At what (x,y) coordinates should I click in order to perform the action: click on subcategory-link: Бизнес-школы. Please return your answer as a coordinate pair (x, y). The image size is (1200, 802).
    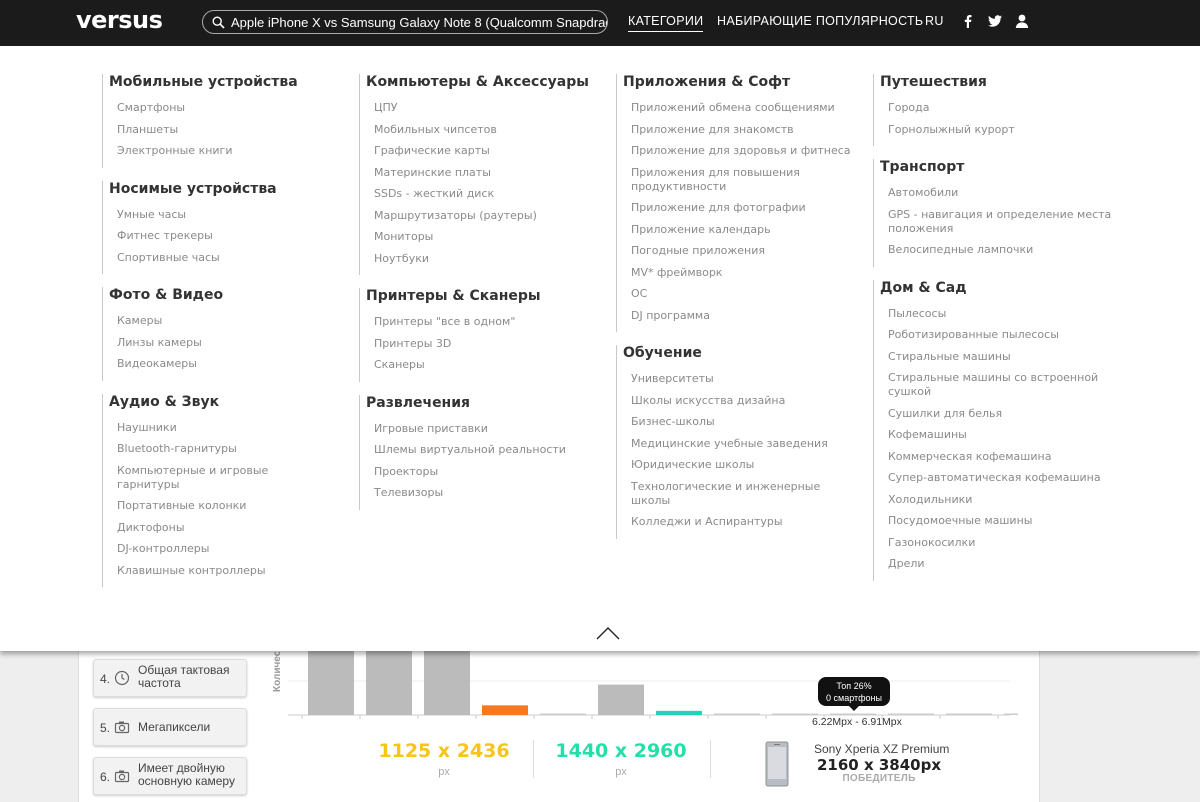
    Looking at the image, I should click on (739, 422).